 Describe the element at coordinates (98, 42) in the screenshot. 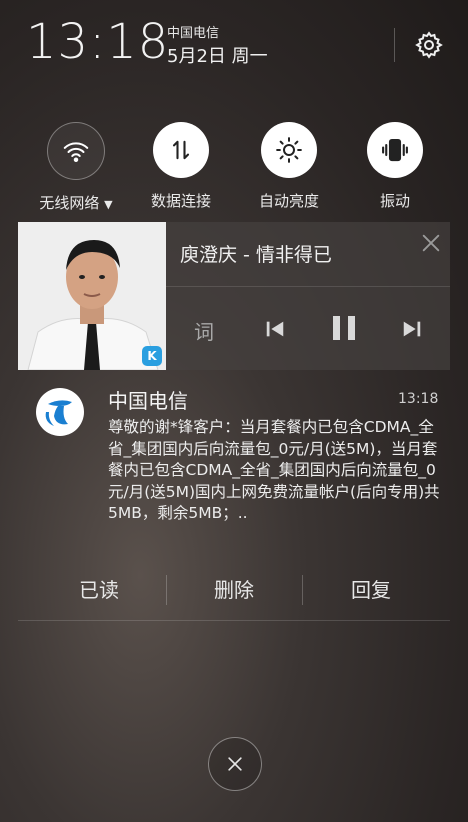

I see `clock-time: 13:18` at that location.